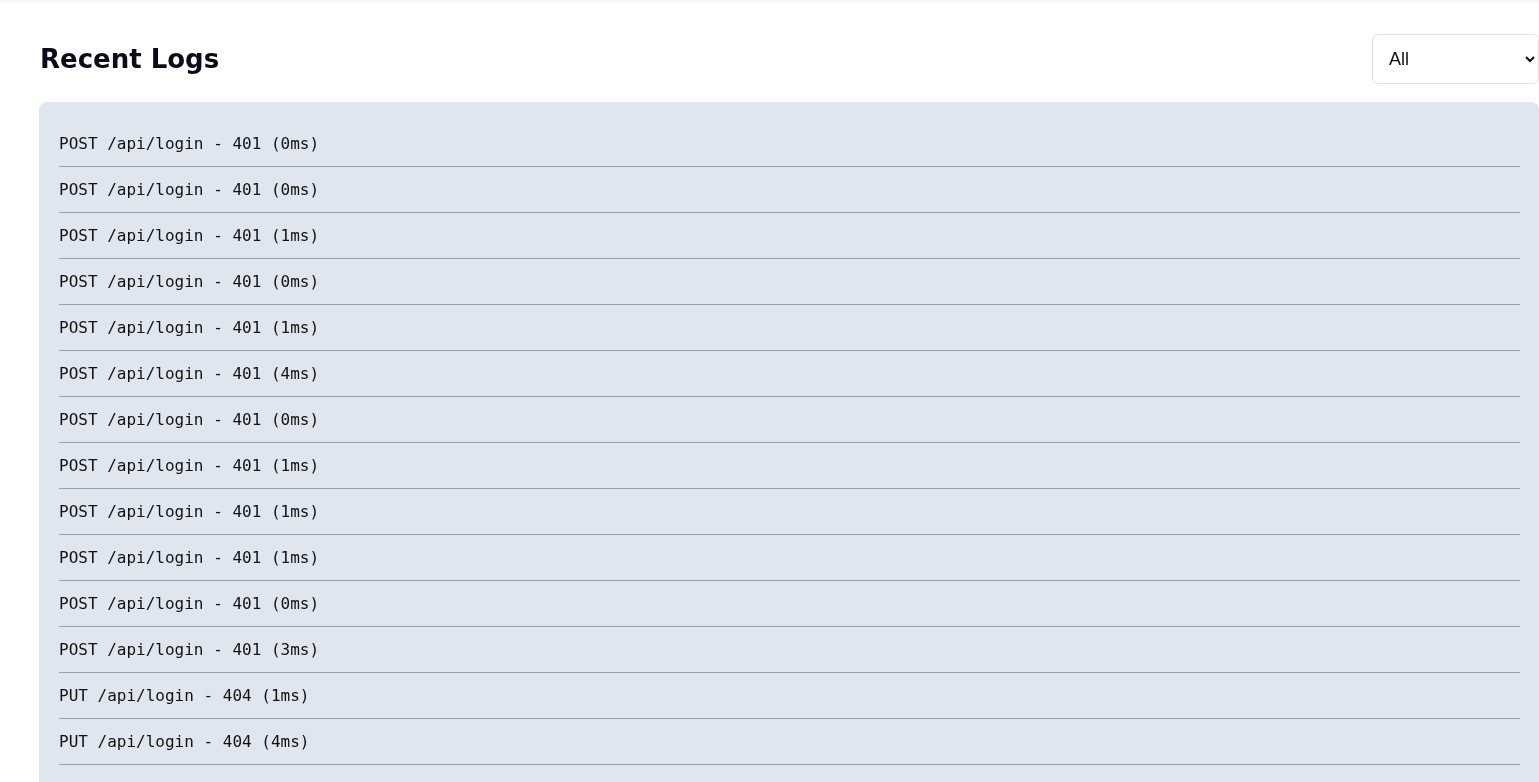 The image size is (1539, 782). I want to click on log-entry: POST /api/login - 401 (3ms), so click(189, 649).